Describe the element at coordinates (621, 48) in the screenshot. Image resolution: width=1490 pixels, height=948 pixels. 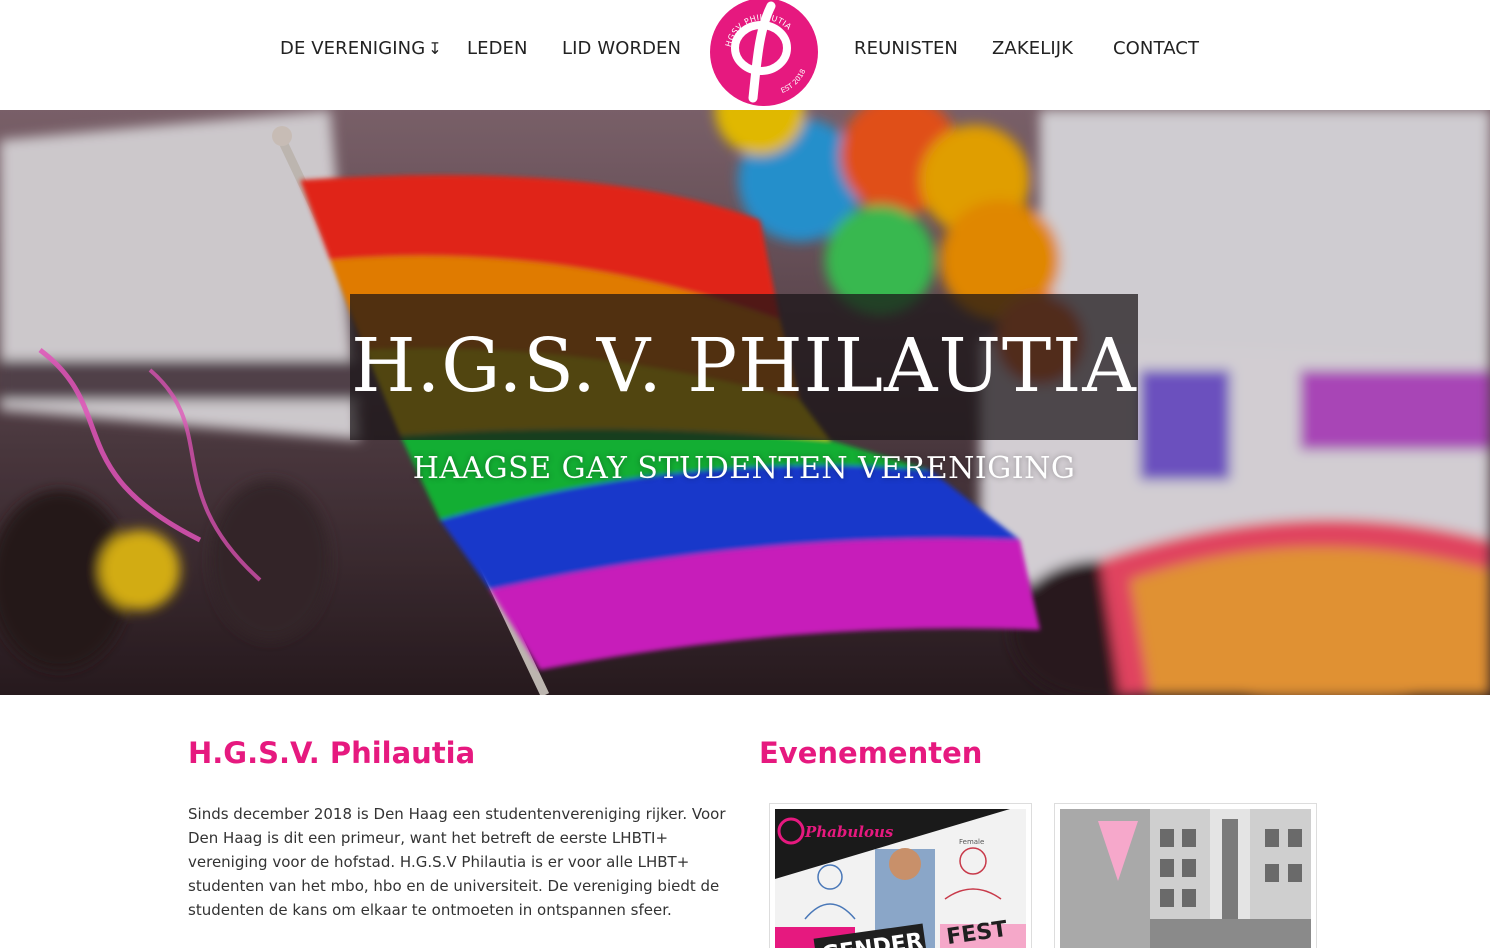
I see `nav-lid-worden: LID WORDEN` at that location.